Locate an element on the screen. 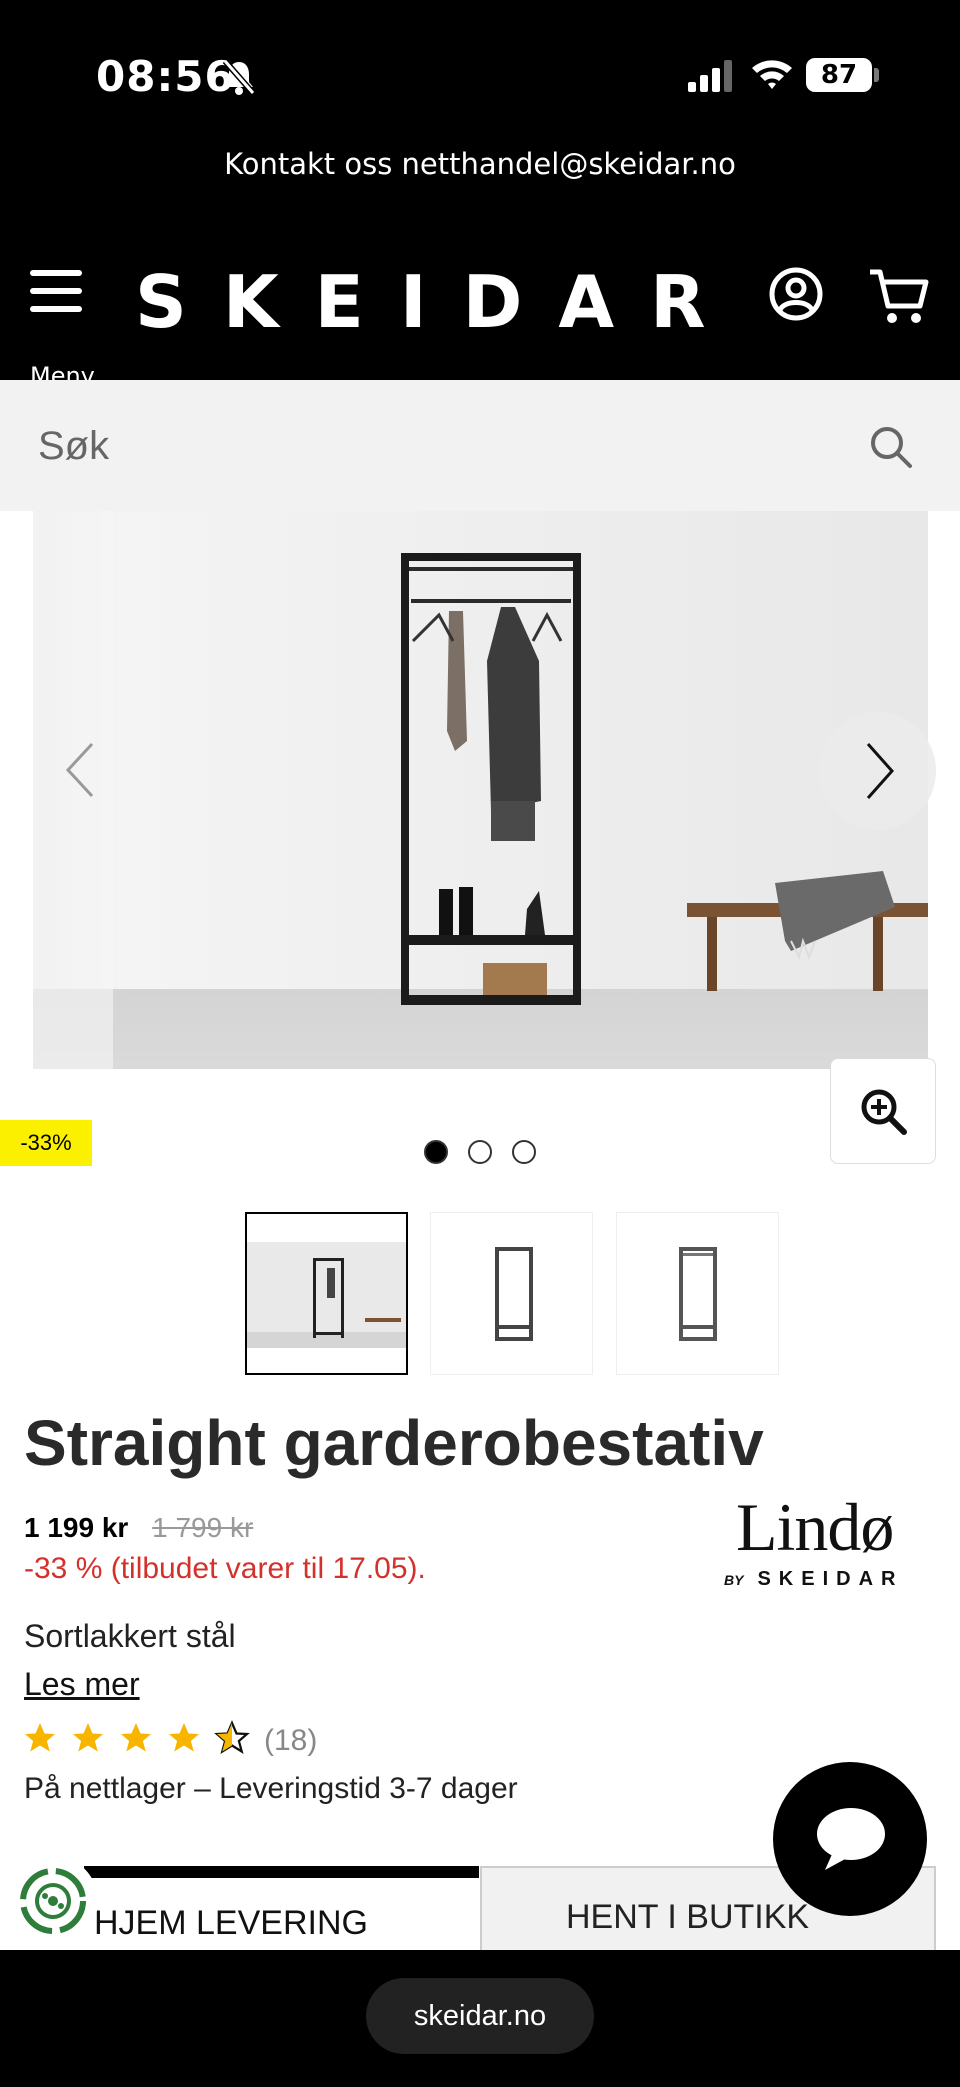  brand-subtitle: BY SKEIDAR is located at coordinates (813, 1579).